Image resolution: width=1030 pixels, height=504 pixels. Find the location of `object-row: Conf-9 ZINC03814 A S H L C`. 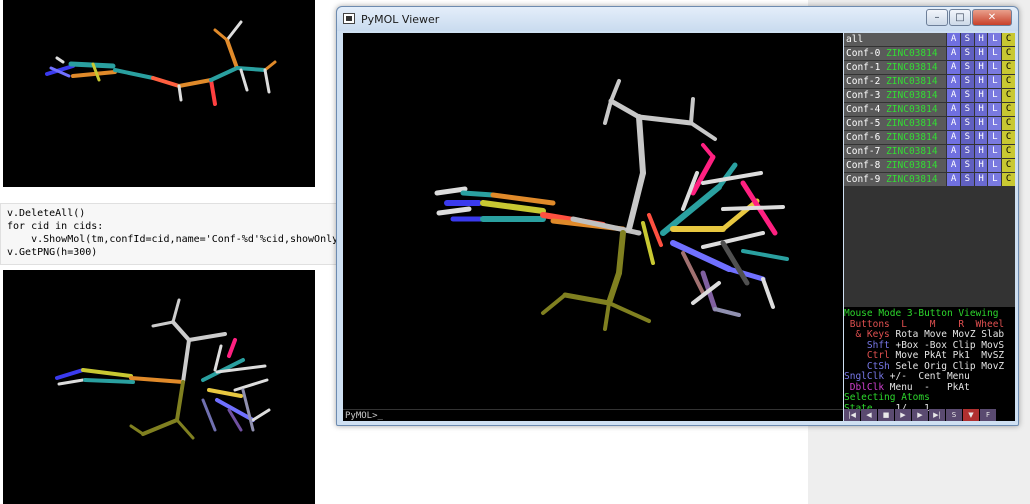

object-row: Conf-9 ZINC03814 A S H L C is located at coordinates (929, 179).